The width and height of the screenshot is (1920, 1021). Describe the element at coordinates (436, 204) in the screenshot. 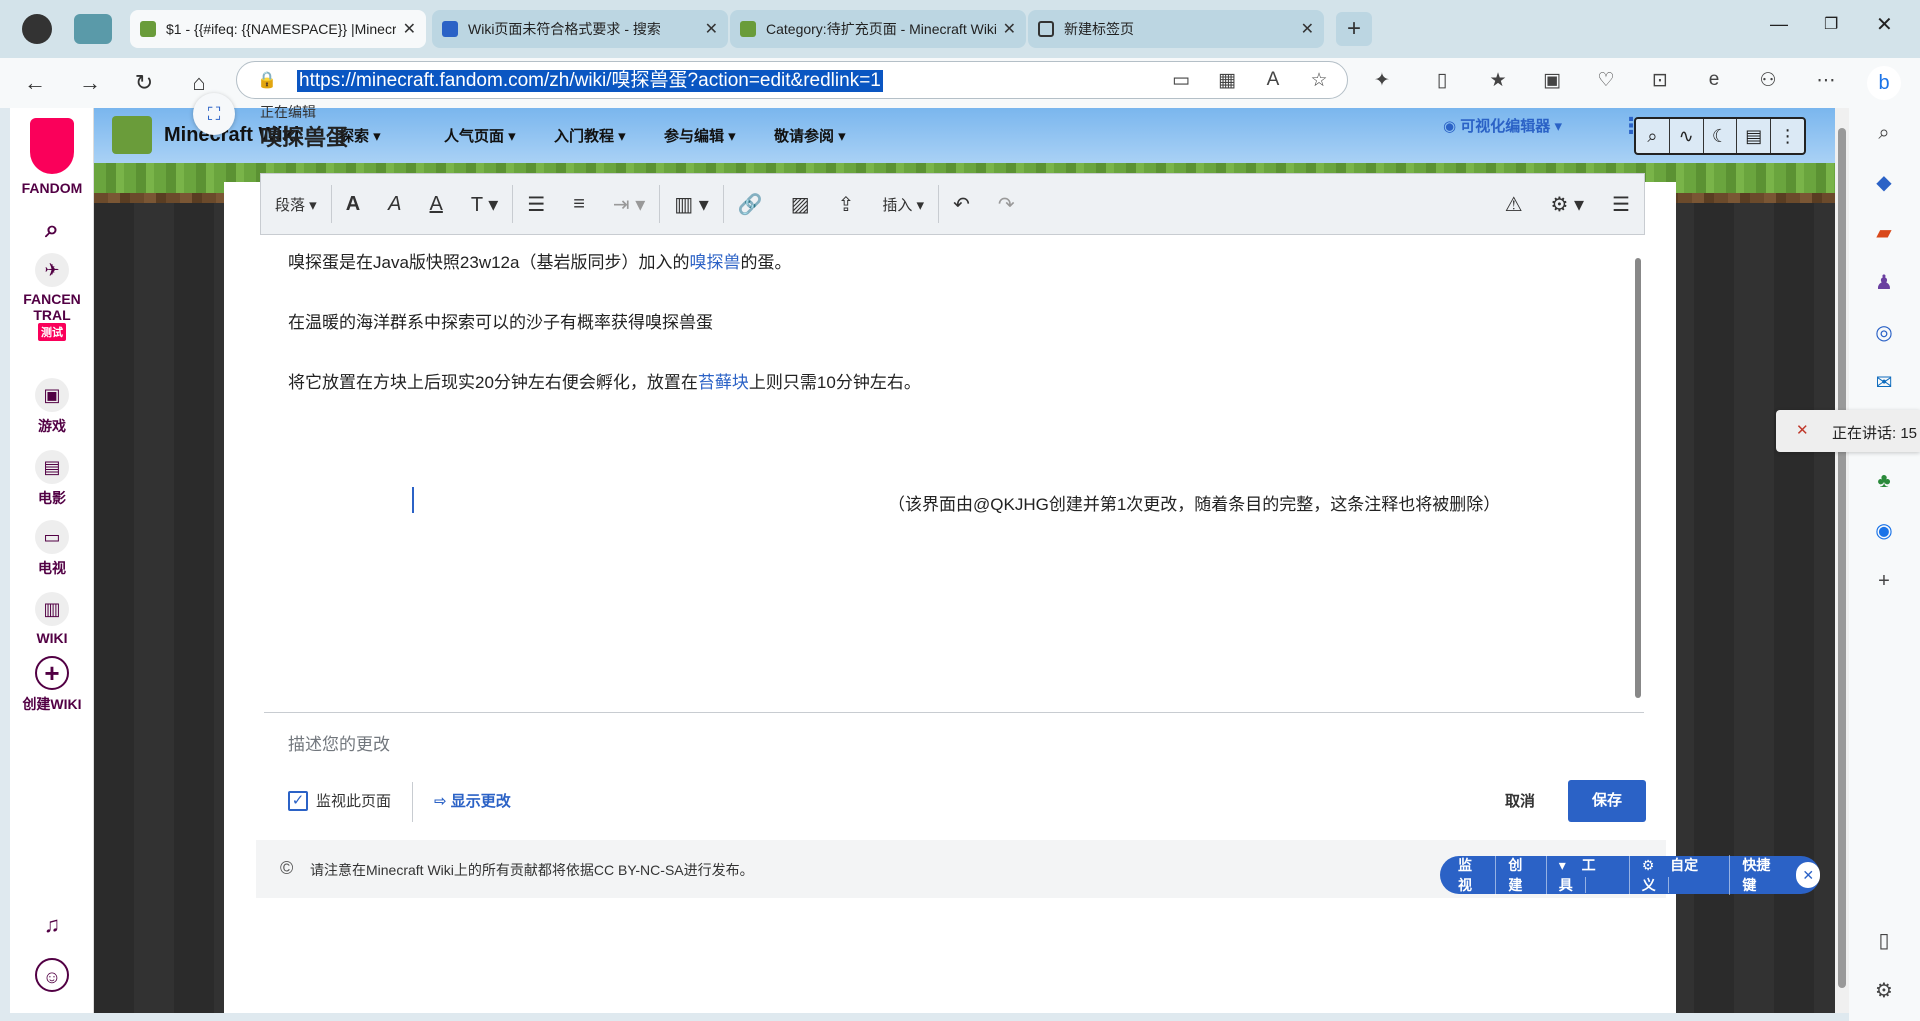

I see `underline-icon: A` at that location.